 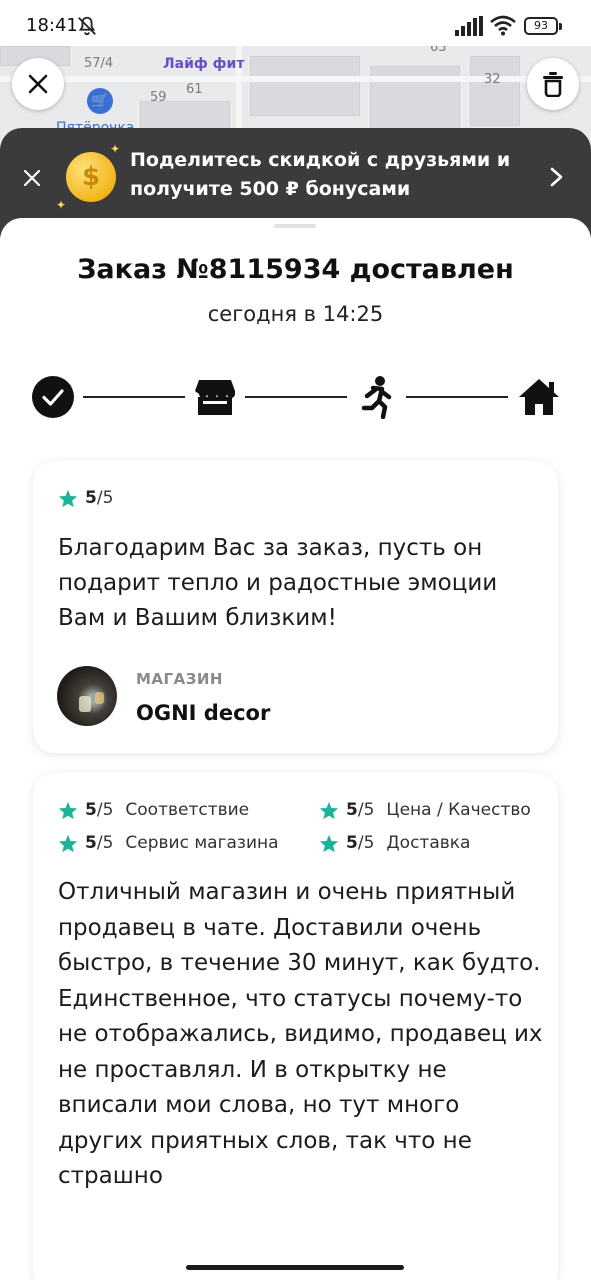 What do you see at coordinates (375, 397) in the screenshot?
I see `courier-running-icon` at bounding box center [375, 397].